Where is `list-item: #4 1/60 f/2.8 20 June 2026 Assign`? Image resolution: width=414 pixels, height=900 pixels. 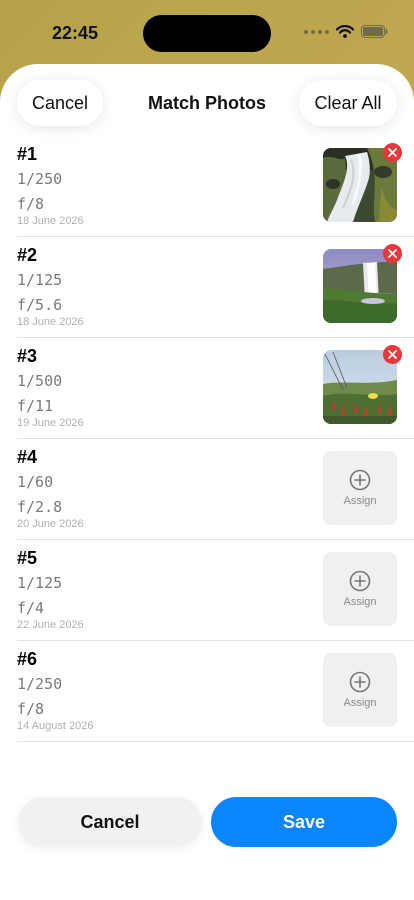 list-item: #4 1/60 f/2.8 20 June 2026 Assign is located at coordinates (215, 489).